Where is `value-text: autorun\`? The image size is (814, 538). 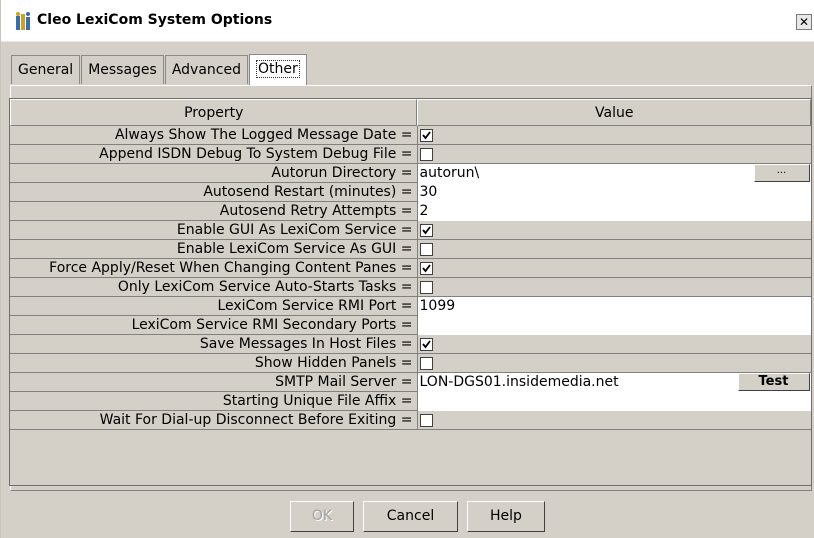 value-text: autorun\ is located at coordinates (449, 173).